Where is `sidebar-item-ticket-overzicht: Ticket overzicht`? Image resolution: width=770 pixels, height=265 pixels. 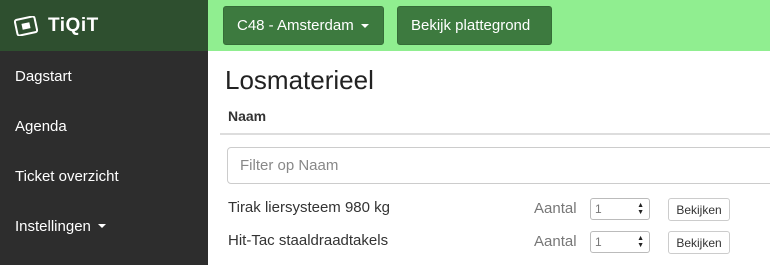 sidebar-item-ticket-overzicht: Ticket overzicht is located at coordinates (104, 176).